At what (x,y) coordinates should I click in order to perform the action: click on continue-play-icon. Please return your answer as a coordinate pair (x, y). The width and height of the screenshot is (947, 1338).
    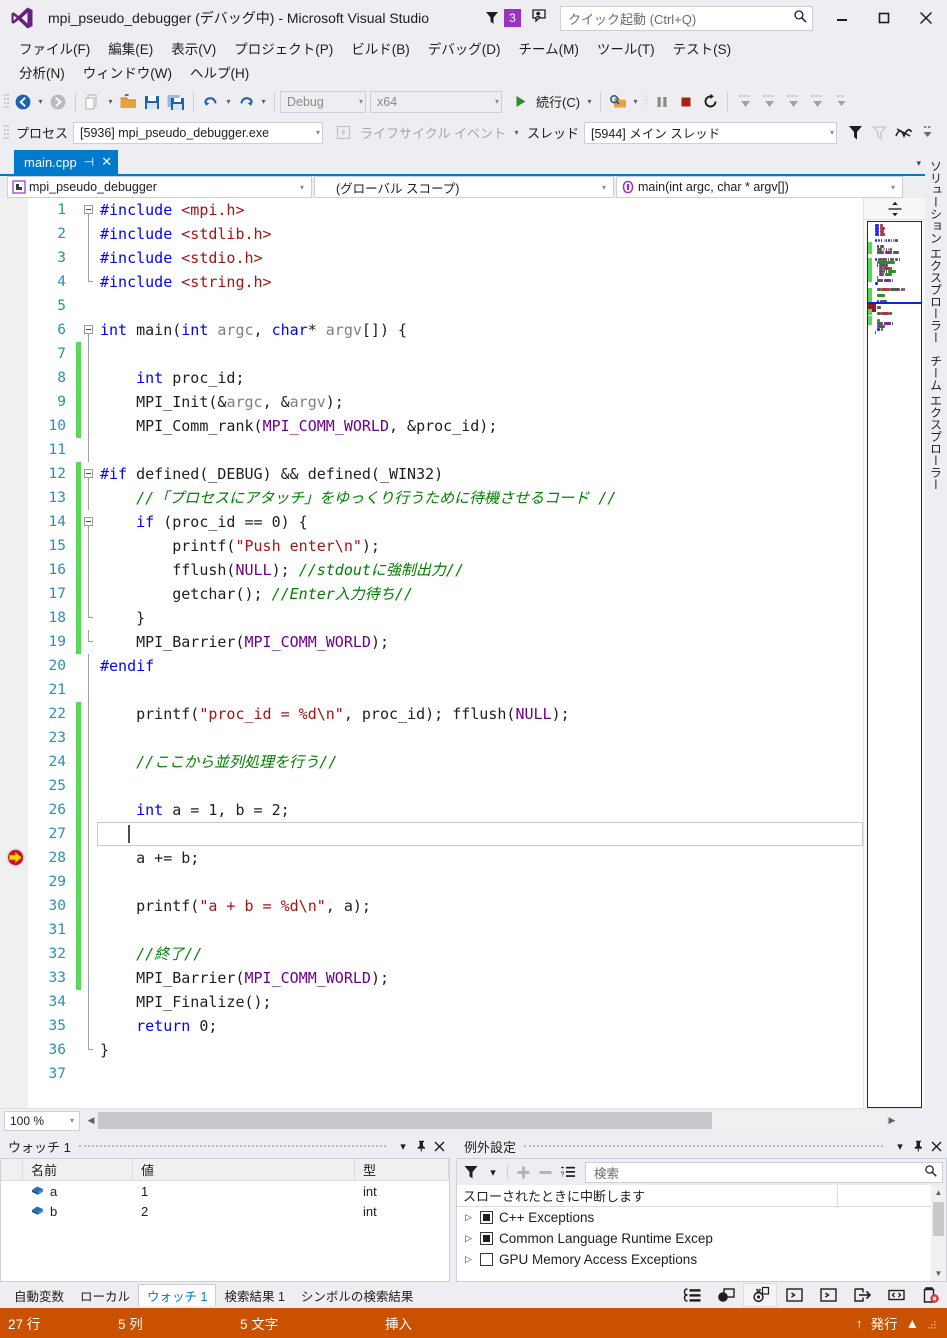
    Looking at the image, I should click on (520, 102).